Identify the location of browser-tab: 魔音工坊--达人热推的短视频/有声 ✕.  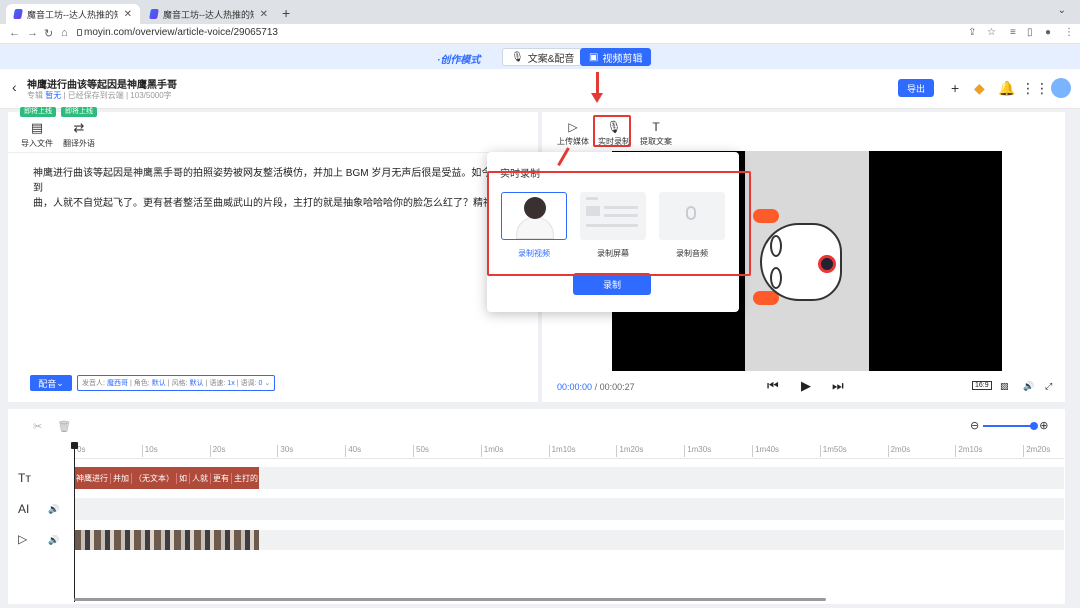
(209, 14).